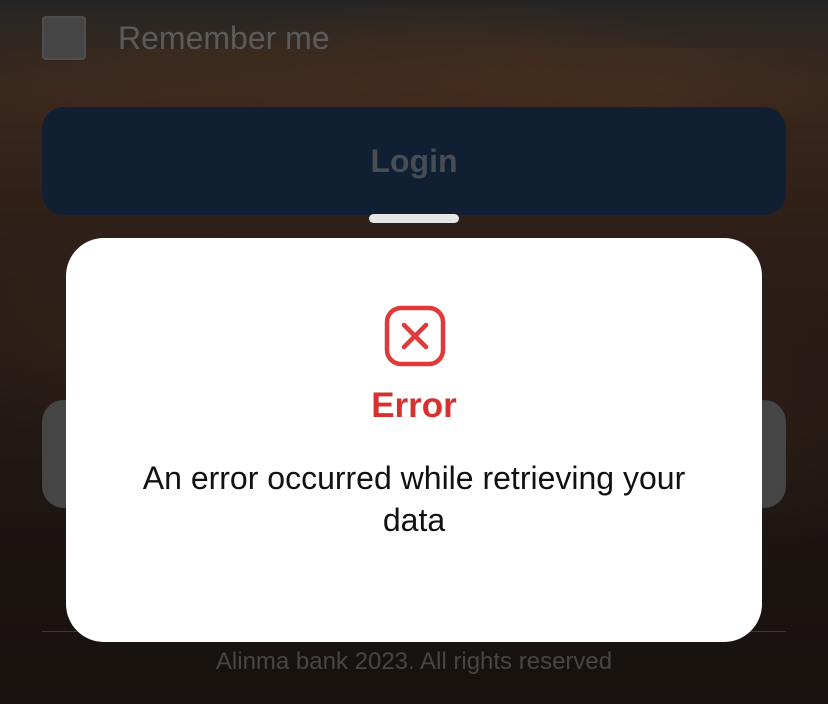 The height and width of the screenshot is (704, 828). I want to click on error-x-icon, so click(415, 336).